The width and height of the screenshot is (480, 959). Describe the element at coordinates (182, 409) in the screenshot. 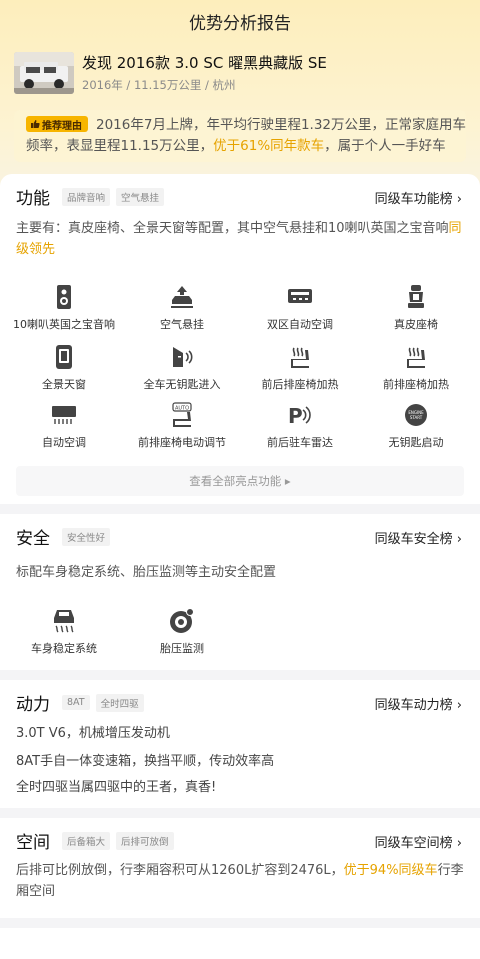

I see `svg-text: AUTO` at that location.